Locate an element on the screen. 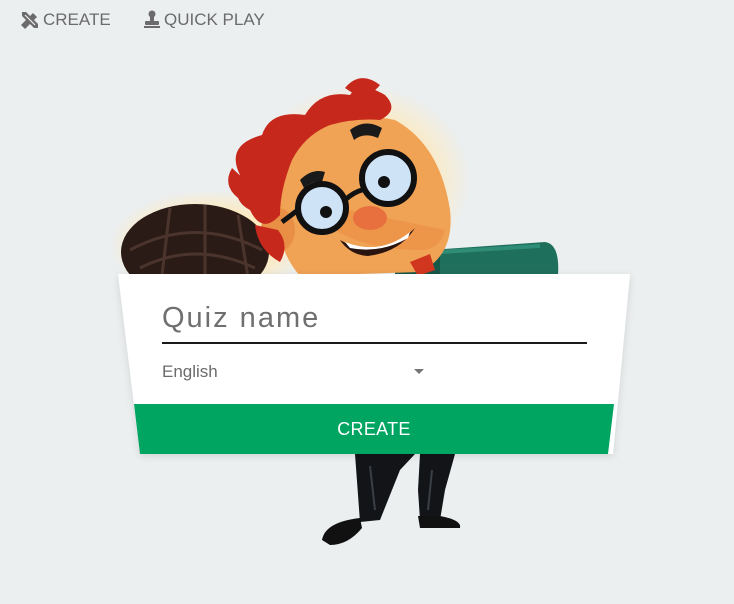 Image resolution: width=734 pixels, height=604 pixels. nav-quick-play-label: QUICK PLAY is located at coordinates (214, 19).